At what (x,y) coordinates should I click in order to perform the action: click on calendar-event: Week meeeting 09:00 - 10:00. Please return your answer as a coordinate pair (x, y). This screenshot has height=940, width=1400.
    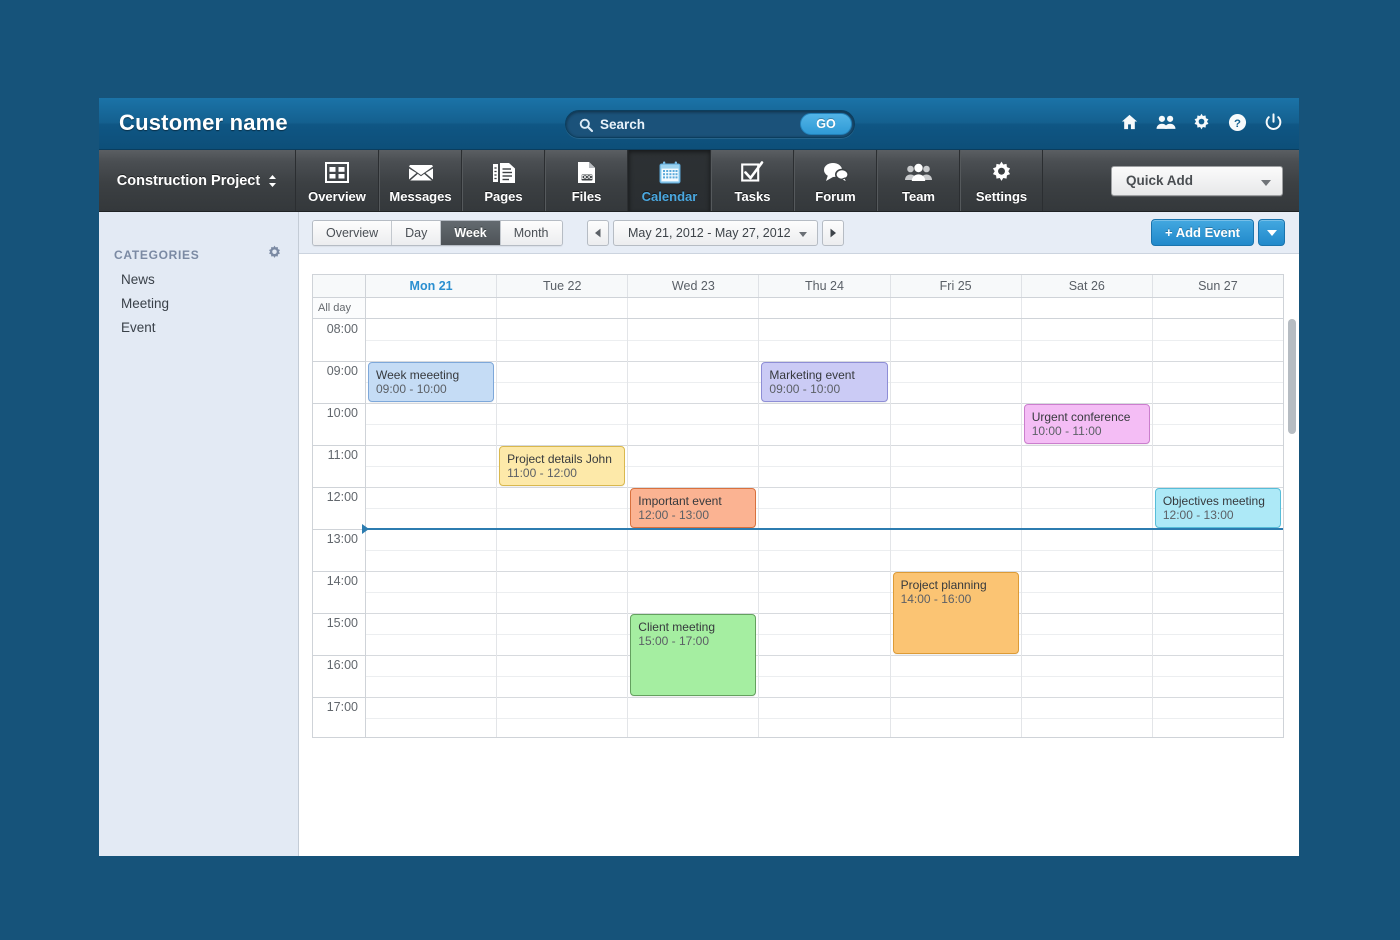
    Looking at the image, I should click on (431, 382).